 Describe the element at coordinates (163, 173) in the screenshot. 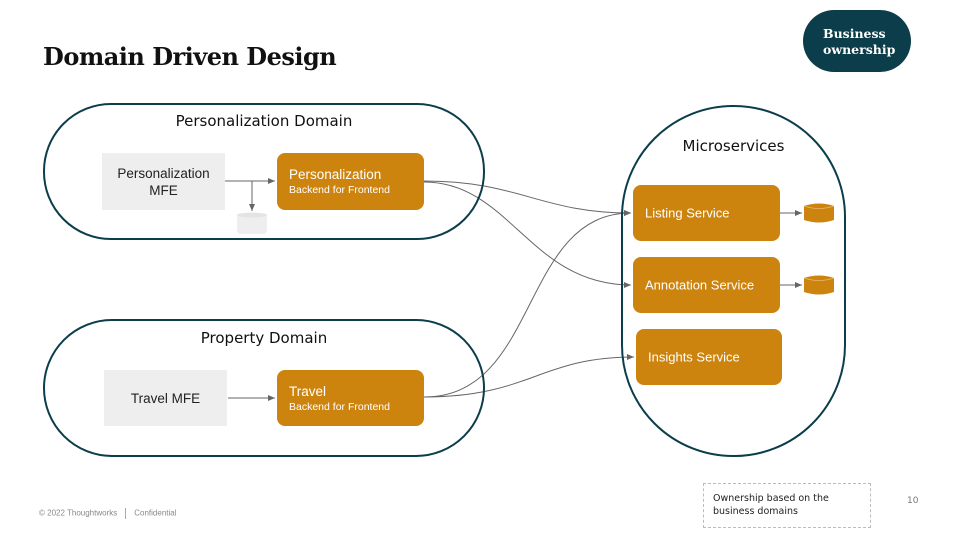

I see `personalization-mfe-line1: Personalization` at that location.